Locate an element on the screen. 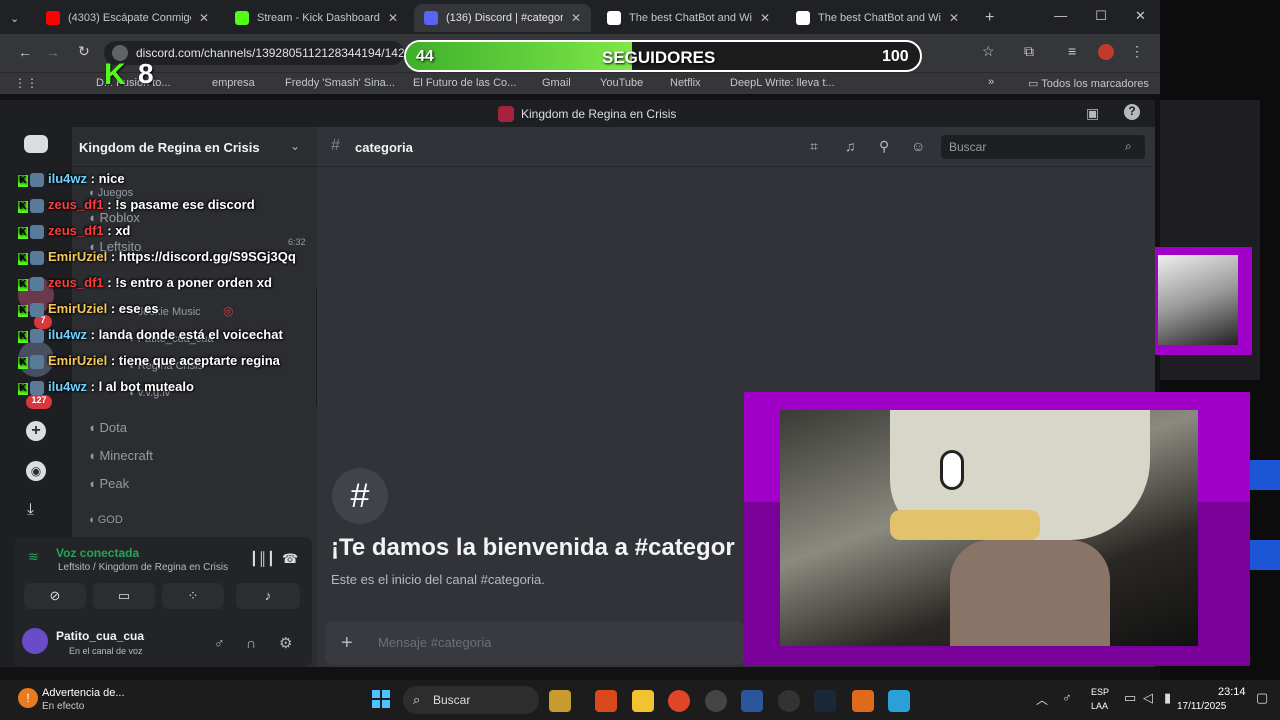 This screenshot has width=1280, height=720. inbox-icon: ▣ is located at coordinates (1092, 113).